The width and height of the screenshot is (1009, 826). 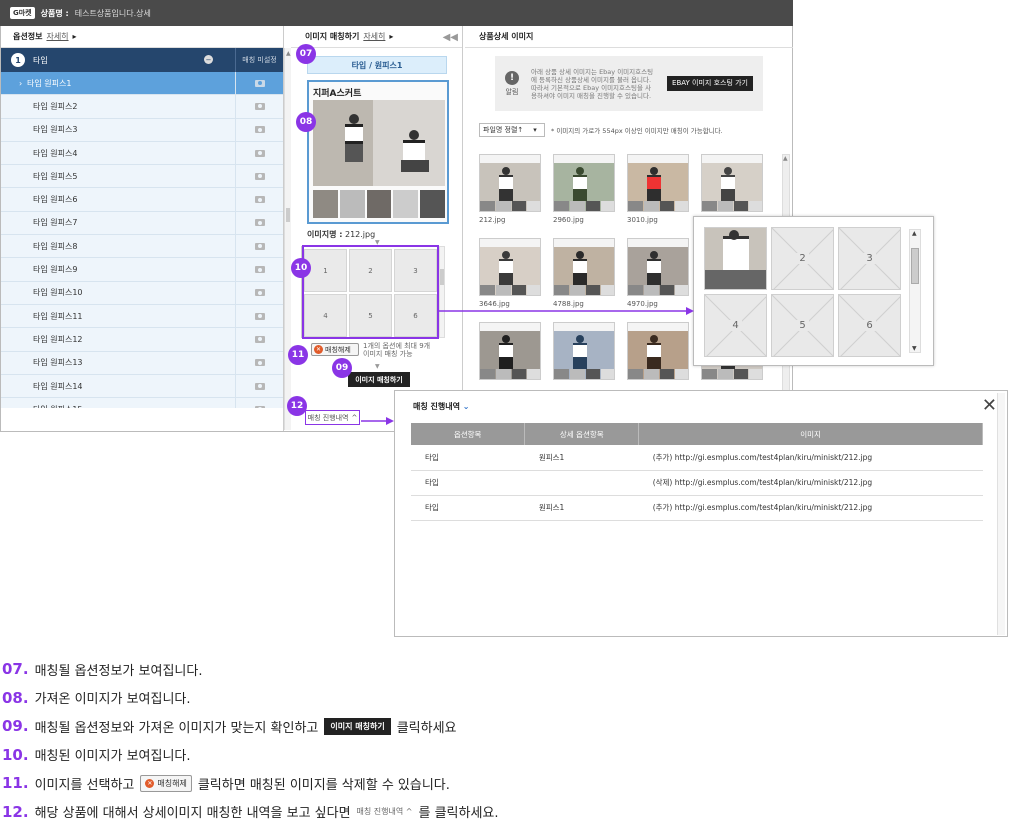 I want to click on instruction-number: 08., so click(x=15, y=698).